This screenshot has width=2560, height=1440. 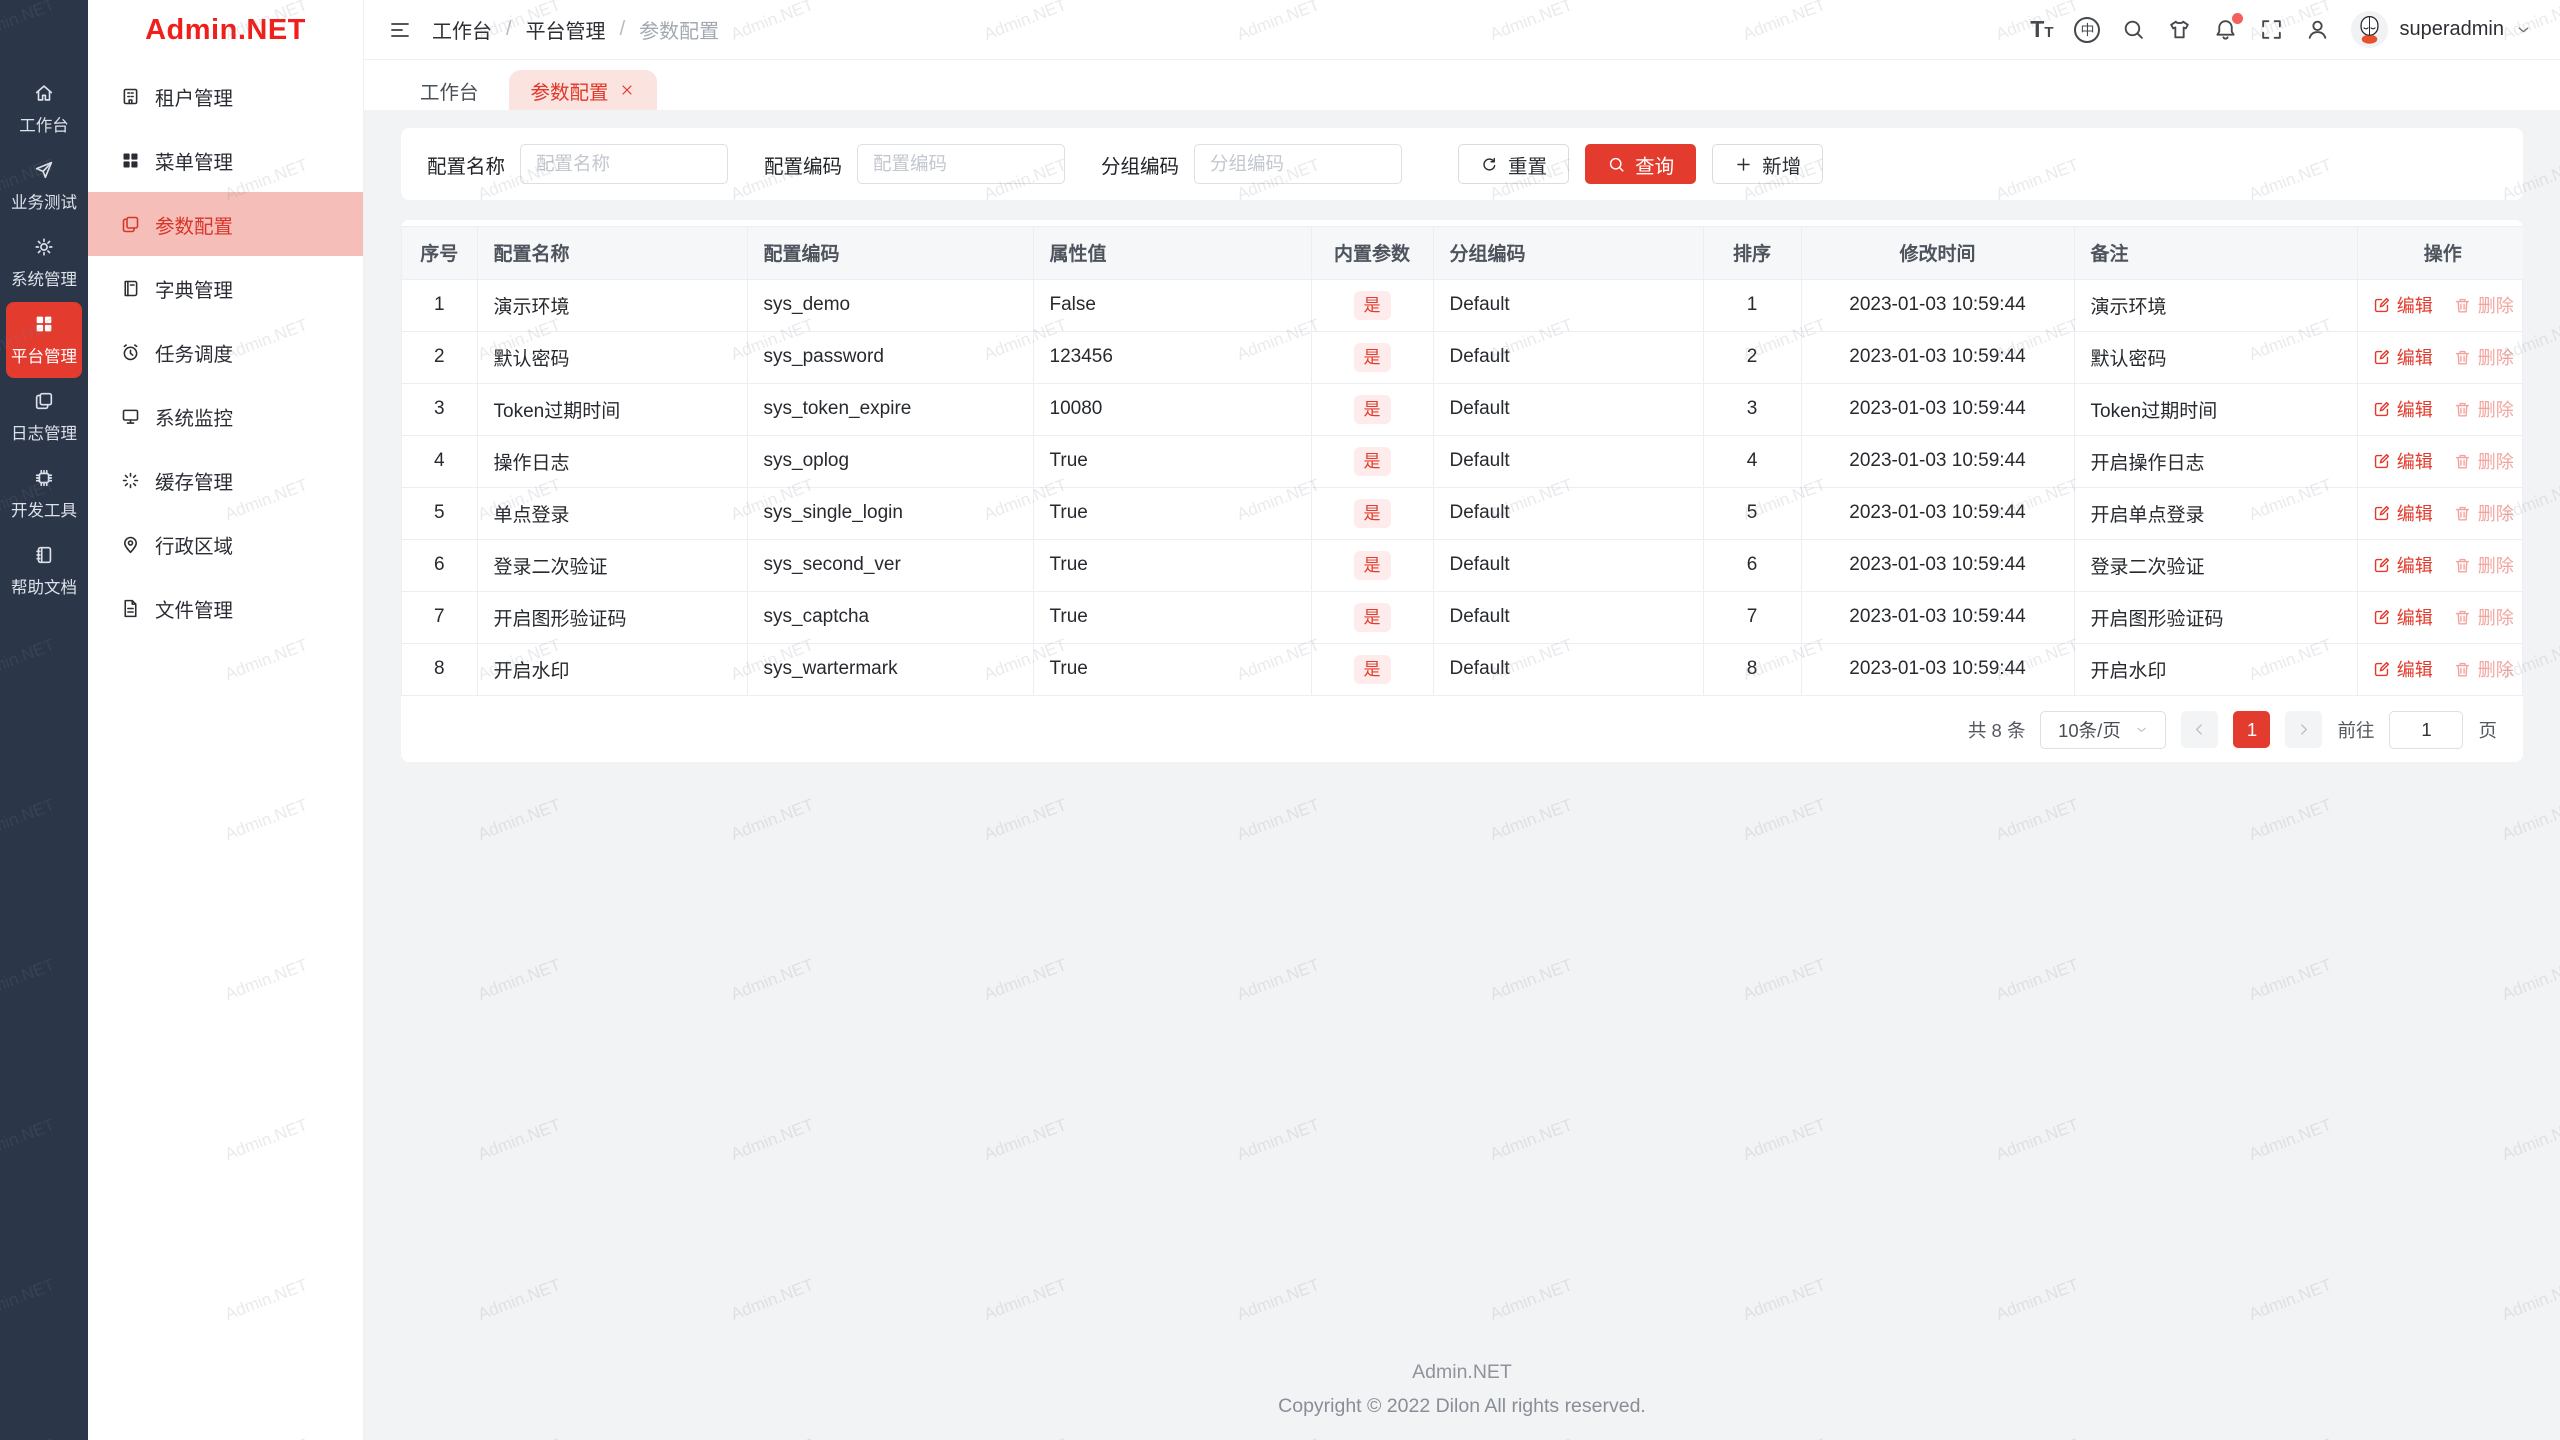 What do you see at coordinates (1172, 565) in the screenshot?
I see `cell-value: True` at bounding box center [1172, 565].